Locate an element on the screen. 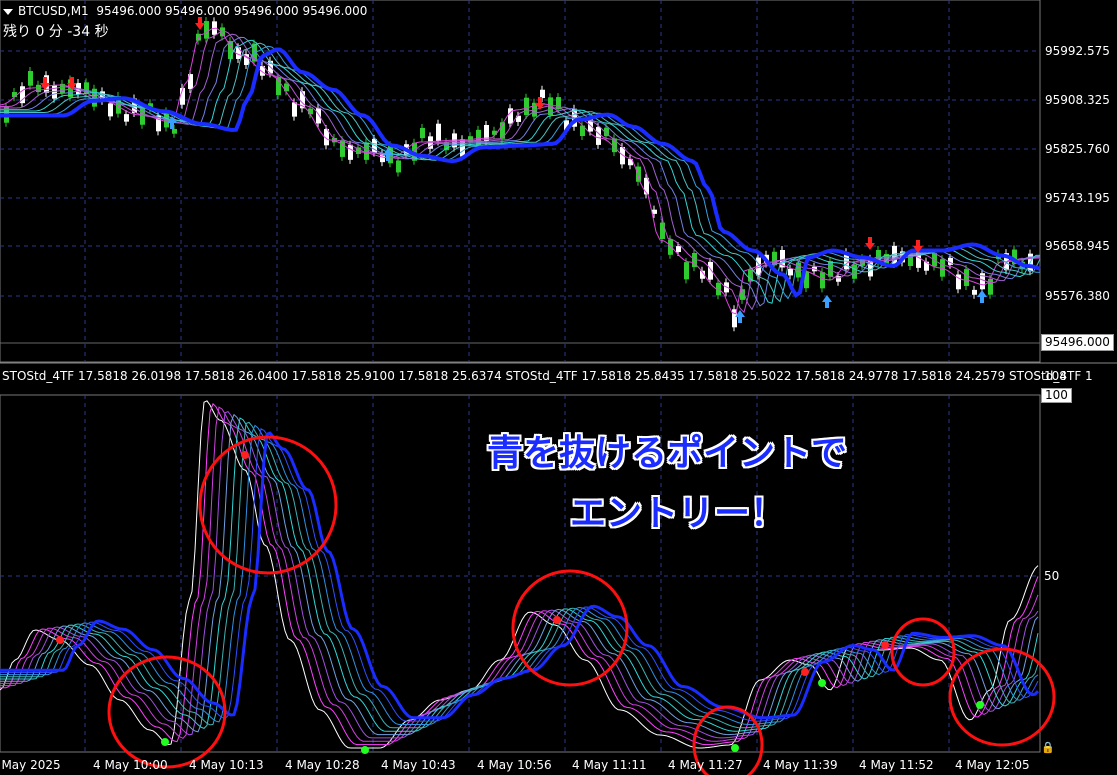 The height and width of the screenshot is (775, 1117). price-tick: 95576.380 is located at coordinates (1077, 296).